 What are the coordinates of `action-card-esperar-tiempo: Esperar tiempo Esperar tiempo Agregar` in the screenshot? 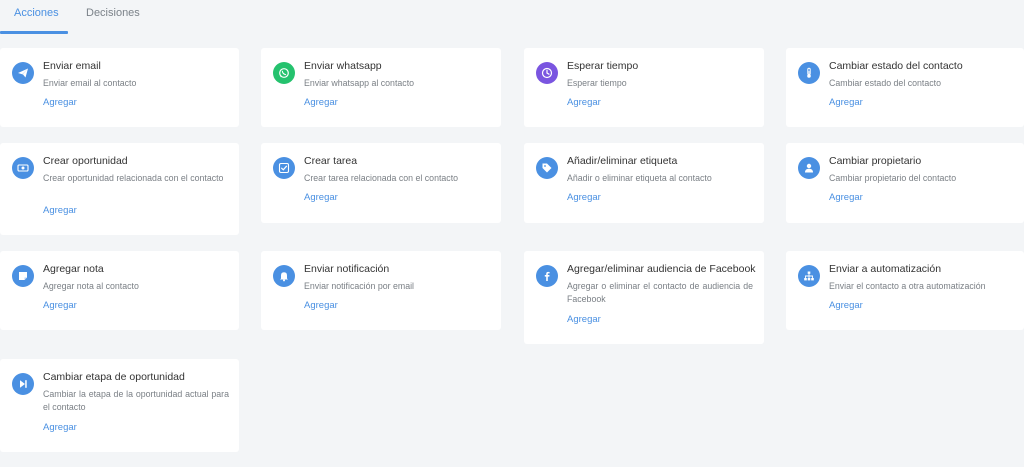 It's located at (644, 87).